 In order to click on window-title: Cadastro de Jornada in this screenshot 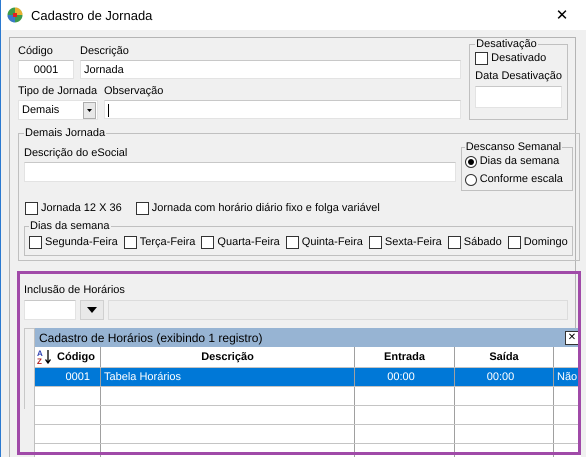, I will do `click(92, 15)`.